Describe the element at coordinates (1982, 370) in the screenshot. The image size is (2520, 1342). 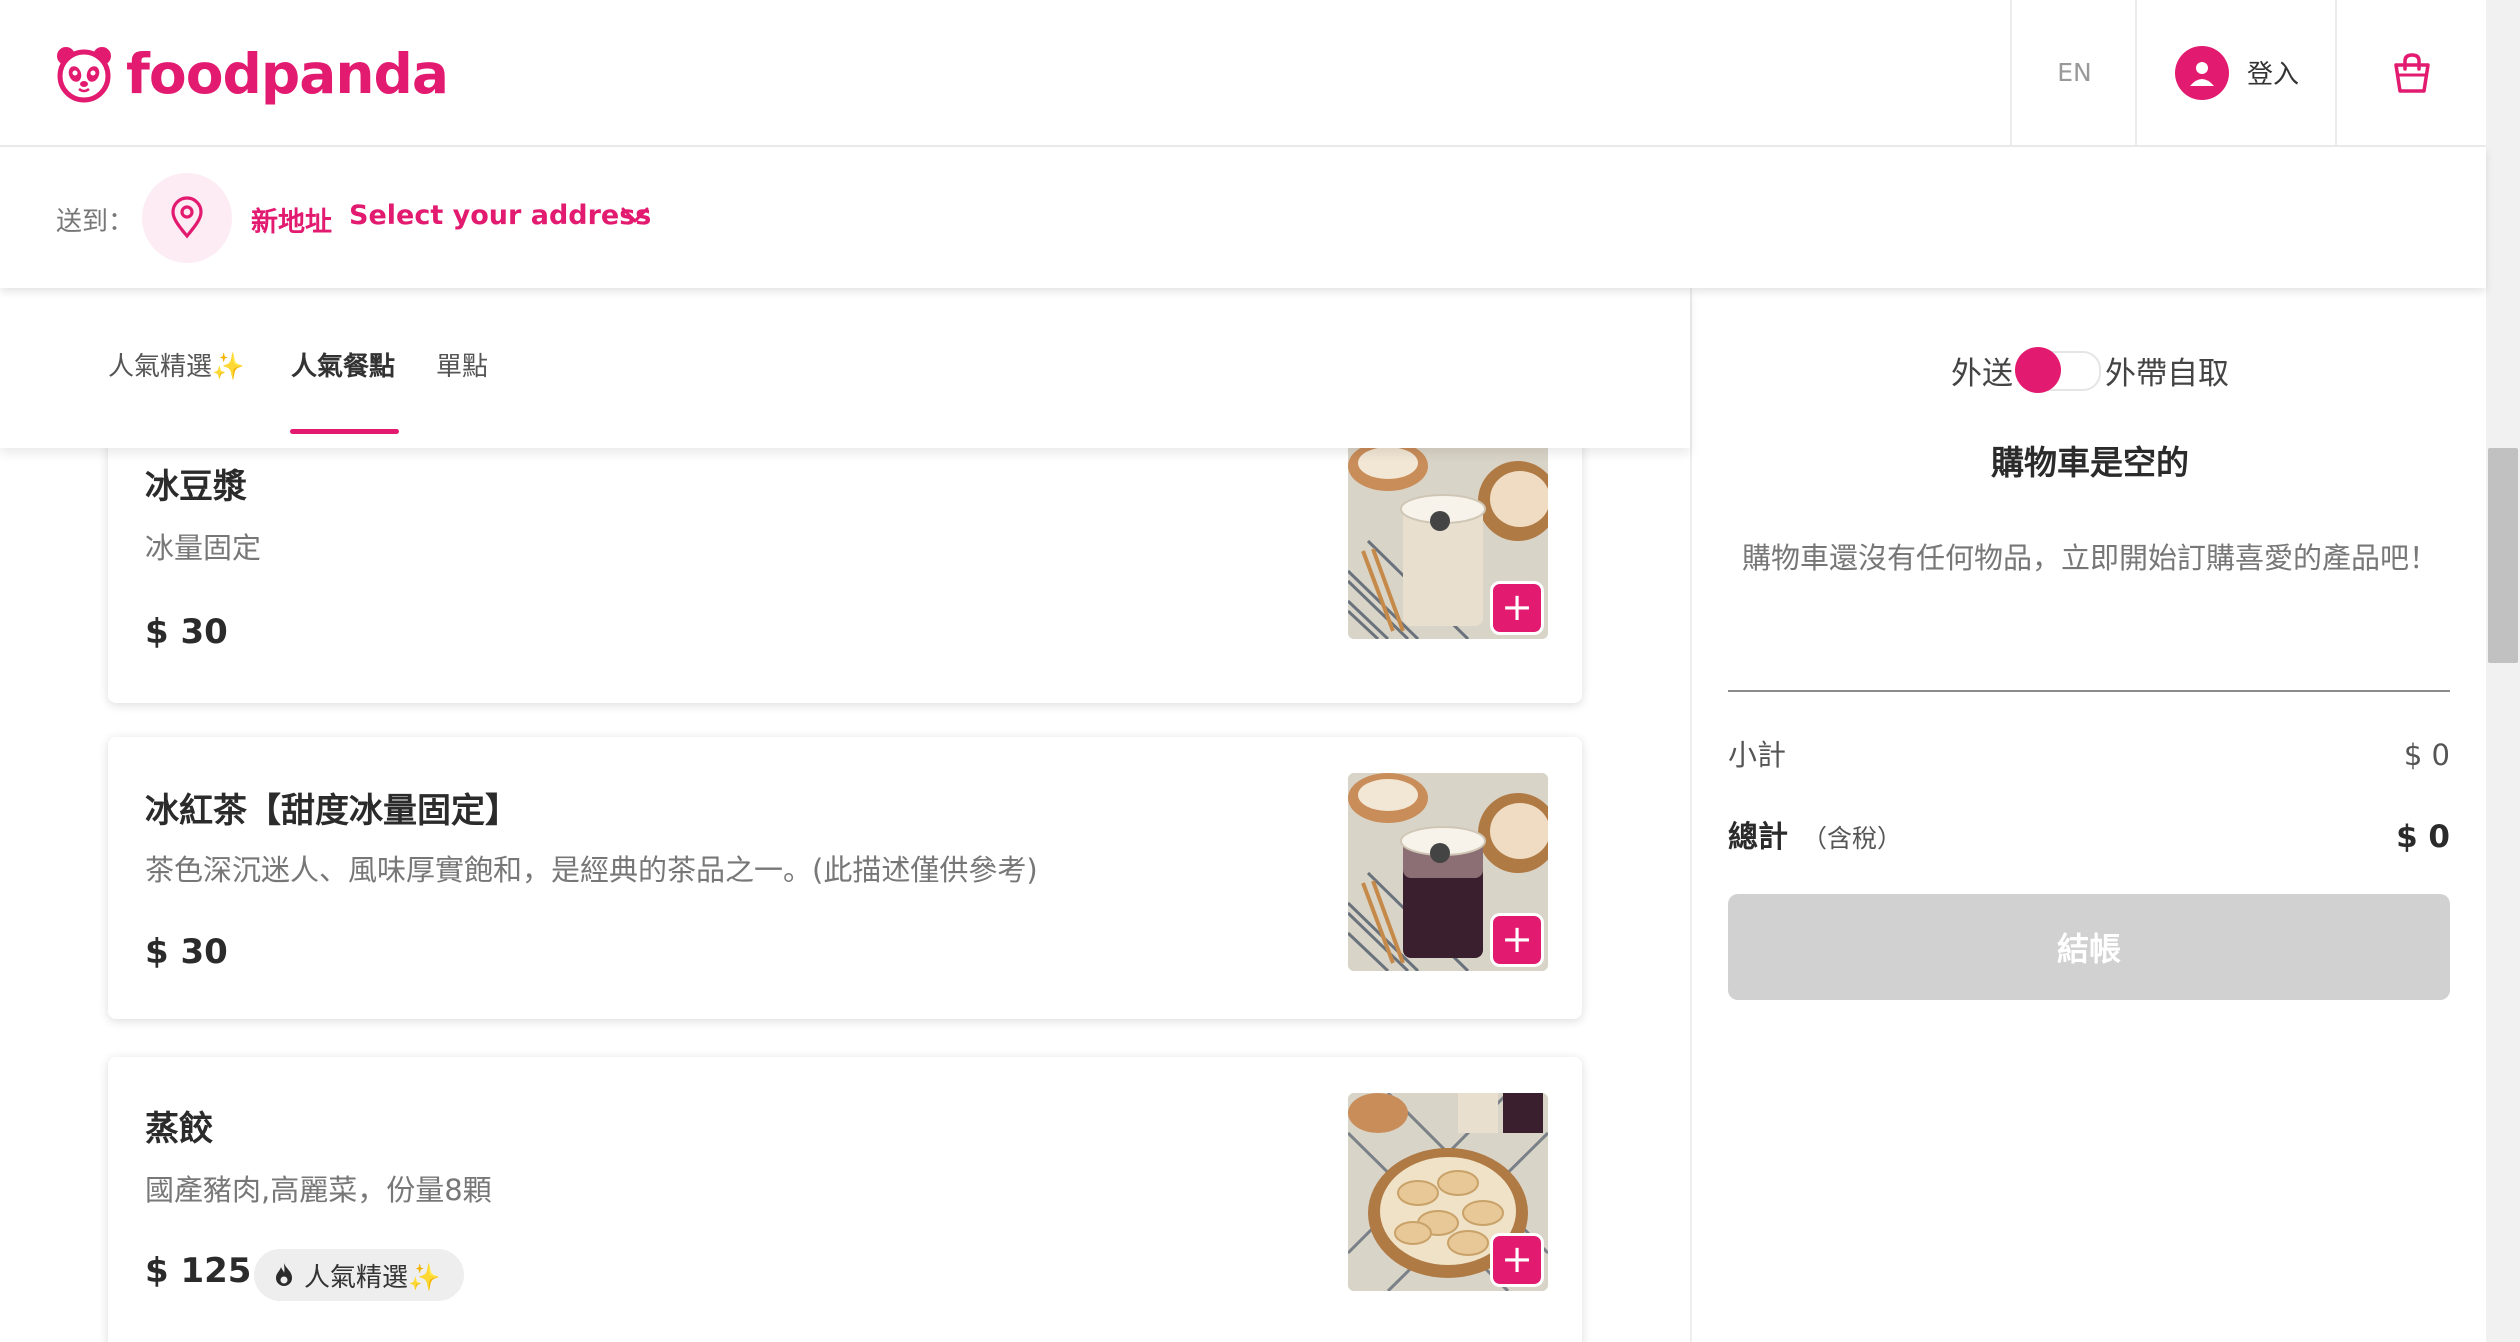
I see `delivery-label: 外送` at that location.